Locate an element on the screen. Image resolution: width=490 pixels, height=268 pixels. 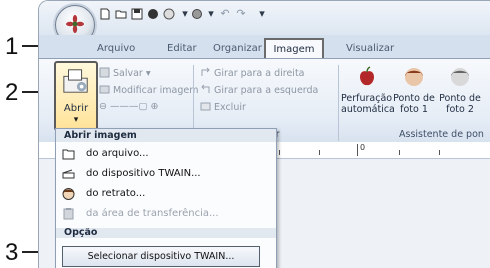
abrir-dropdown-icon: ▾ is located at coordinates (76, 120).